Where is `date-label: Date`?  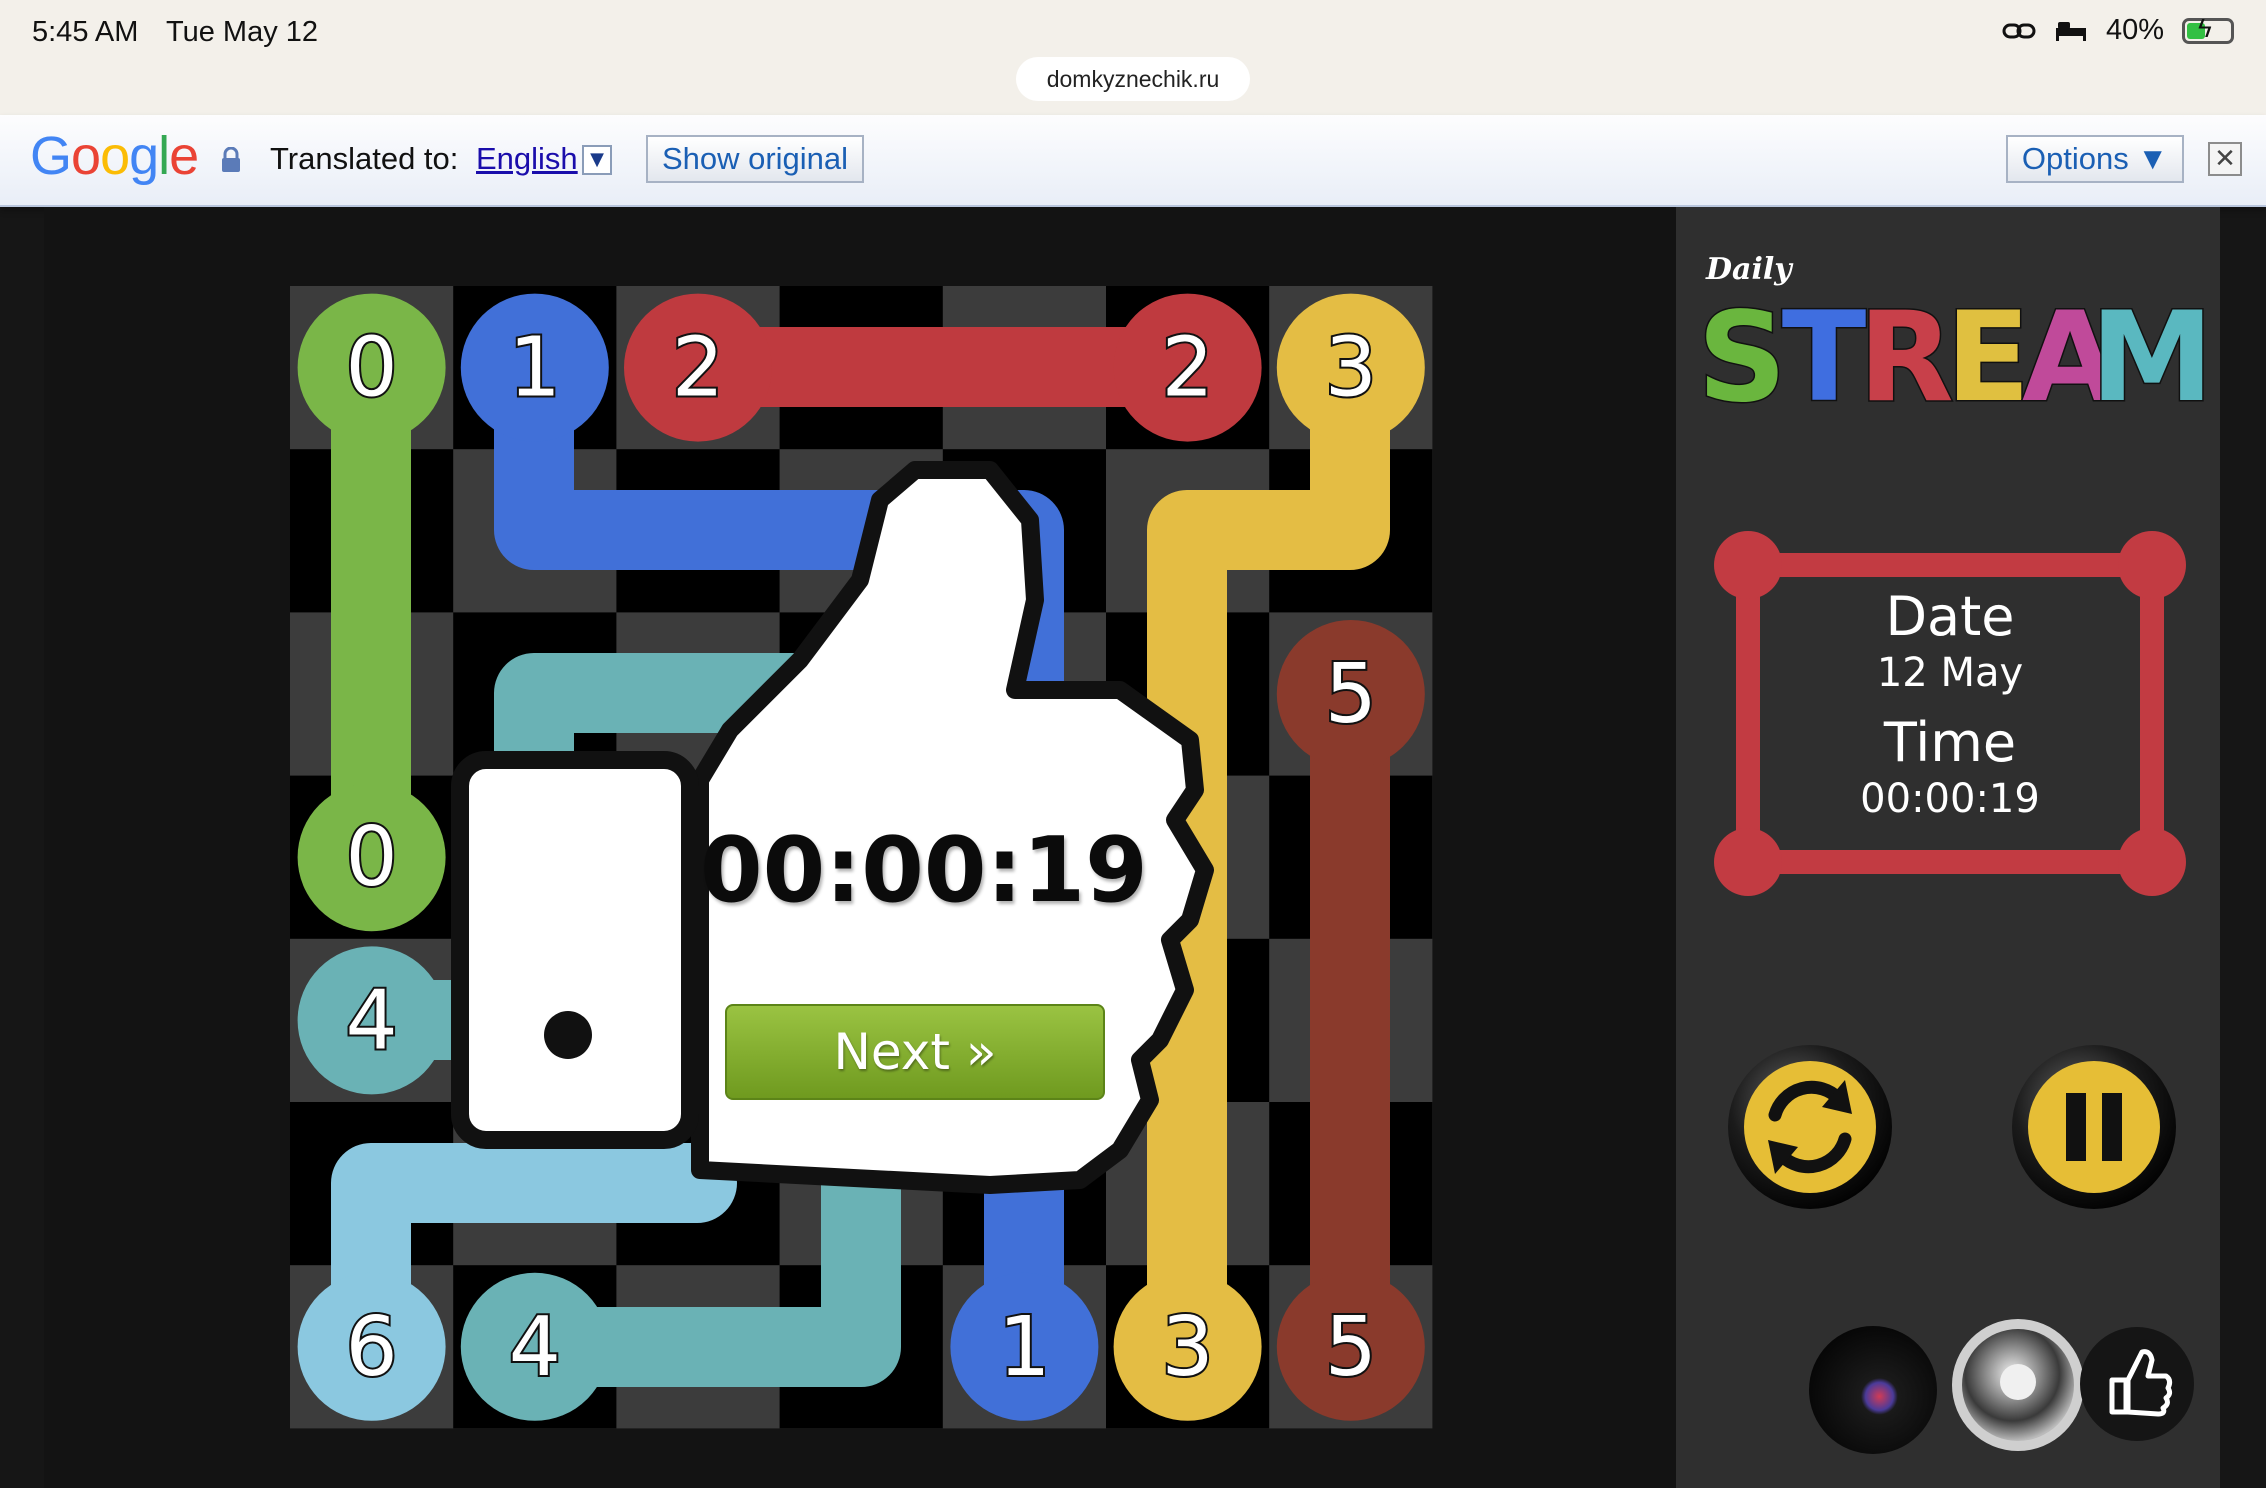
date-label: Date is located at coordinates (1950, 616).